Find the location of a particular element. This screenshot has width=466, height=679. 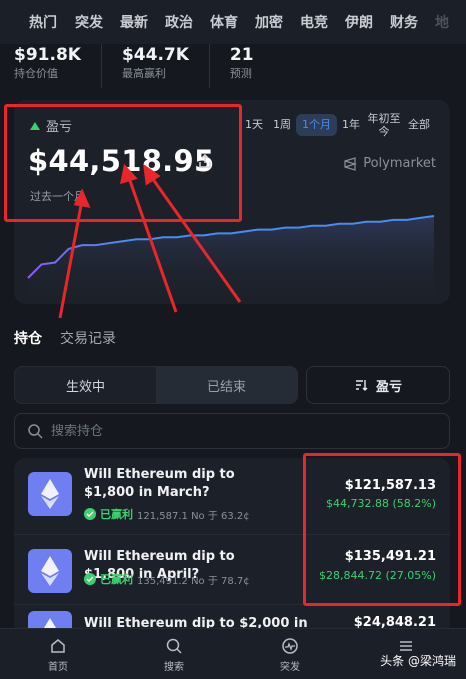

range-1m: 1个月 is located at coordinates (316, 125).